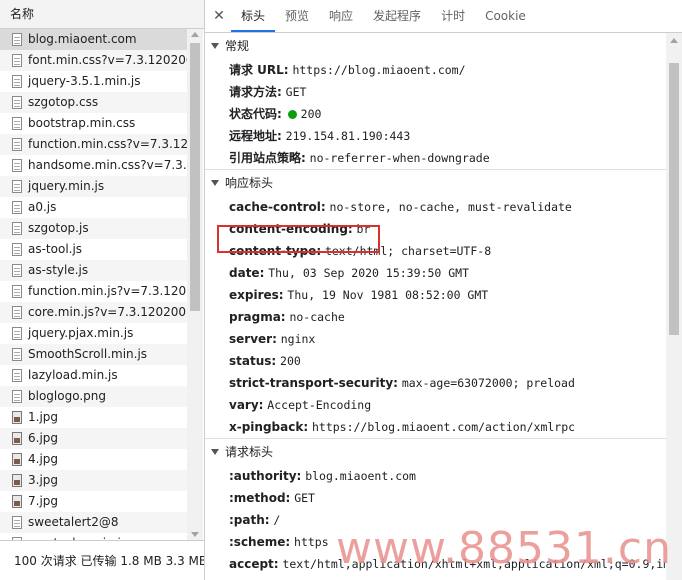 The width and height of the screenshot is (682, 580). Describe the element at coordinates (93, 396) in the screenshot. I see `request-list-item: bloglogo.png` at that location.